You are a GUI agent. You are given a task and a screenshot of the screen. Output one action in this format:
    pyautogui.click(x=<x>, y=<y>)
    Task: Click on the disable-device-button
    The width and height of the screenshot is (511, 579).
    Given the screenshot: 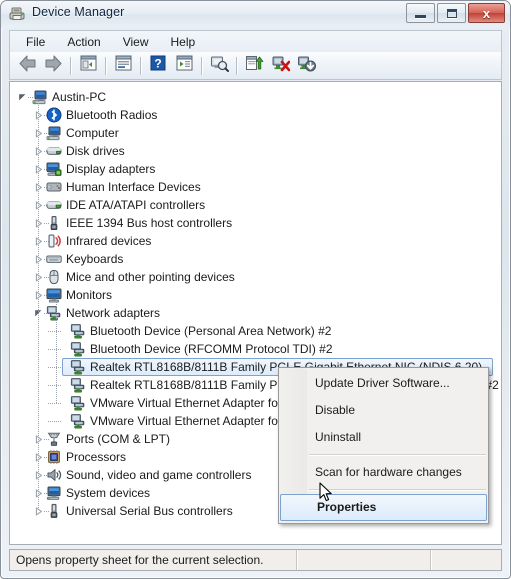 What is the action you would take?
    pyautogui.click(x=280, y=66)
    